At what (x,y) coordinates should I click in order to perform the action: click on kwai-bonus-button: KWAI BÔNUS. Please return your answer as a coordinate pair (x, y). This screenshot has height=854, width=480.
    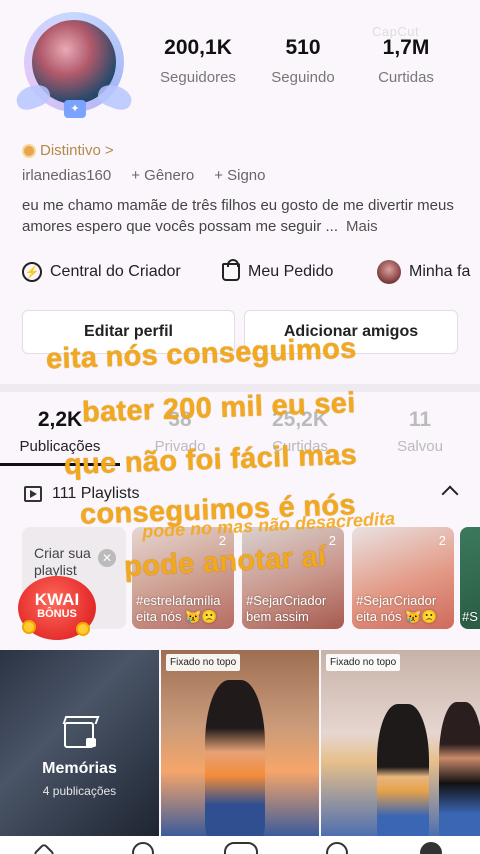
    Looking at the image, I should click on (57, 608).